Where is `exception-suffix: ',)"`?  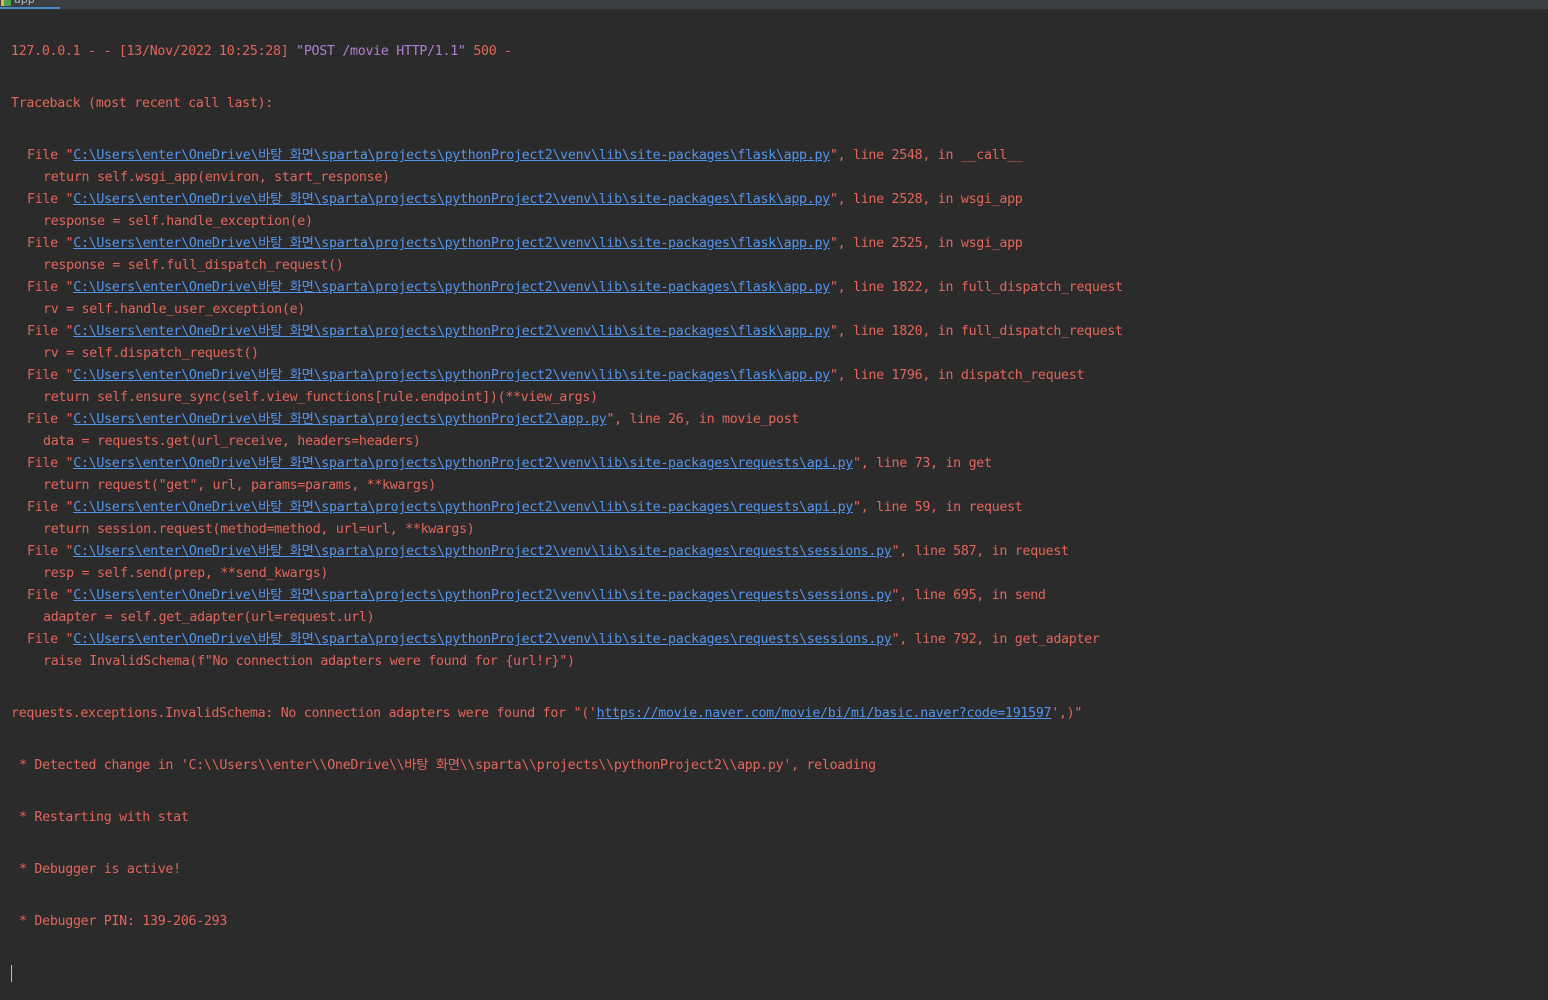
exception-suffix: ',)" is located at coordinates (1067, 713).